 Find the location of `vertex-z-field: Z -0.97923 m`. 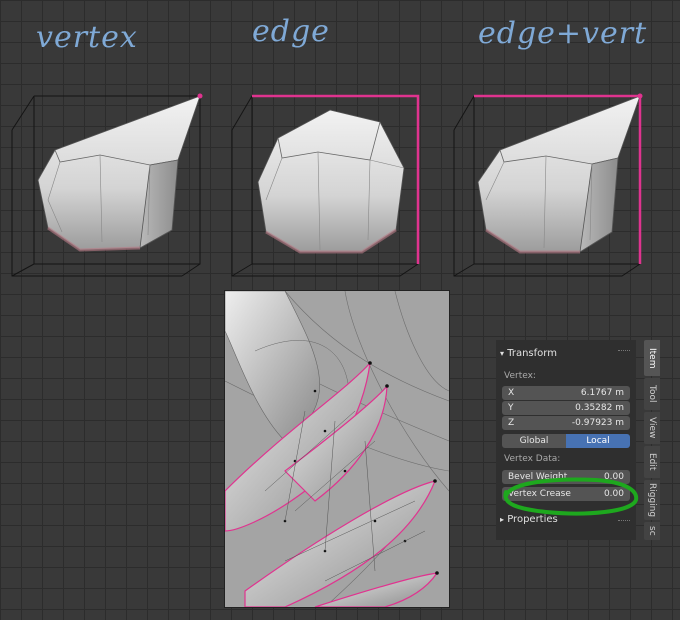

vertex-z-field: Z -0.97923 m is located at coordinates (566, 423).